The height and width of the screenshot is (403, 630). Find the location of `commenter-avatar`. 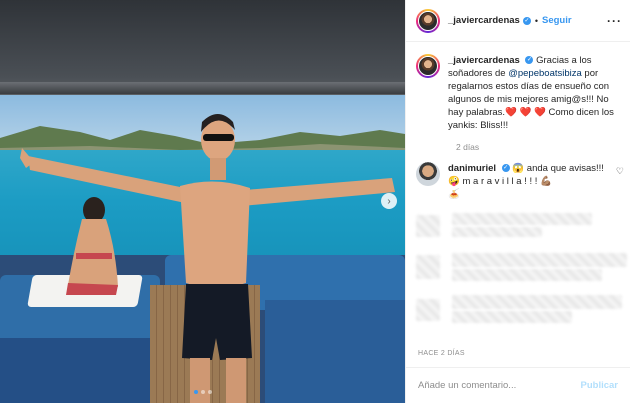

commenter-avatar is located at coordinates (428, 174).